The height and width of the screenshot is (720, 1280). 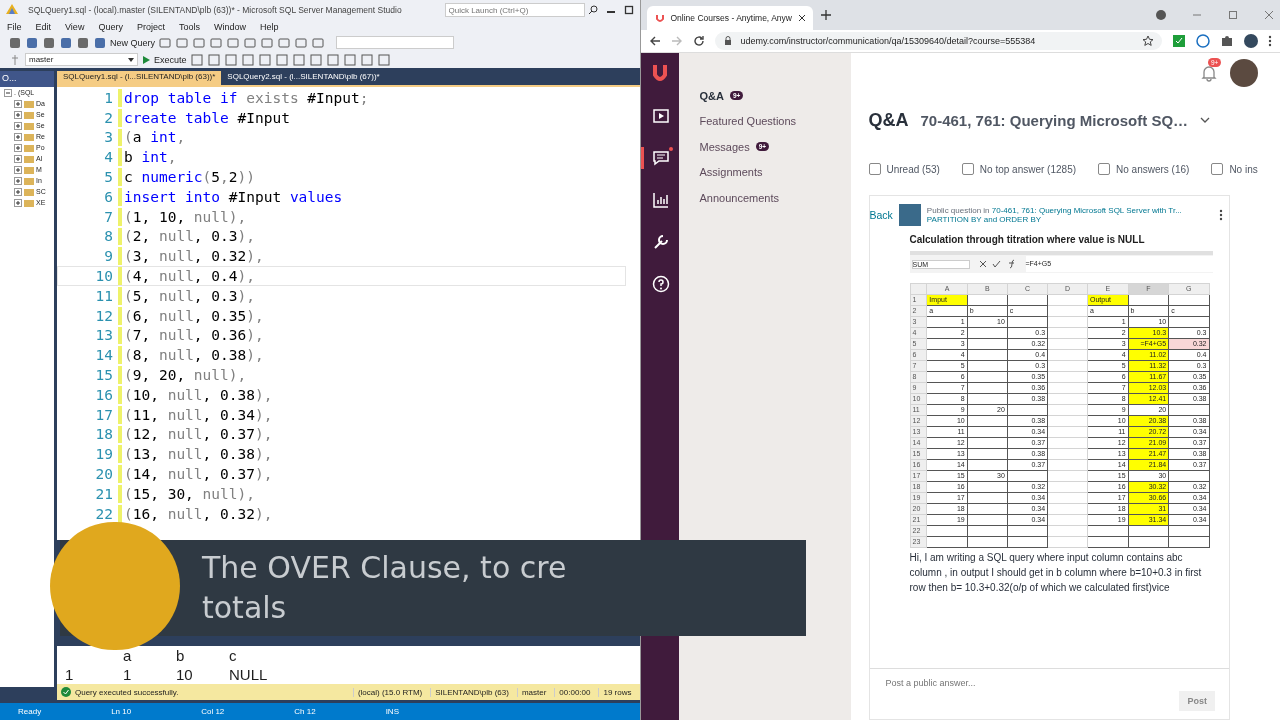 What do you see at coordinates (8, 92) in the screenshot?
I see `collapse-icon` at bounding box center [8, 92].